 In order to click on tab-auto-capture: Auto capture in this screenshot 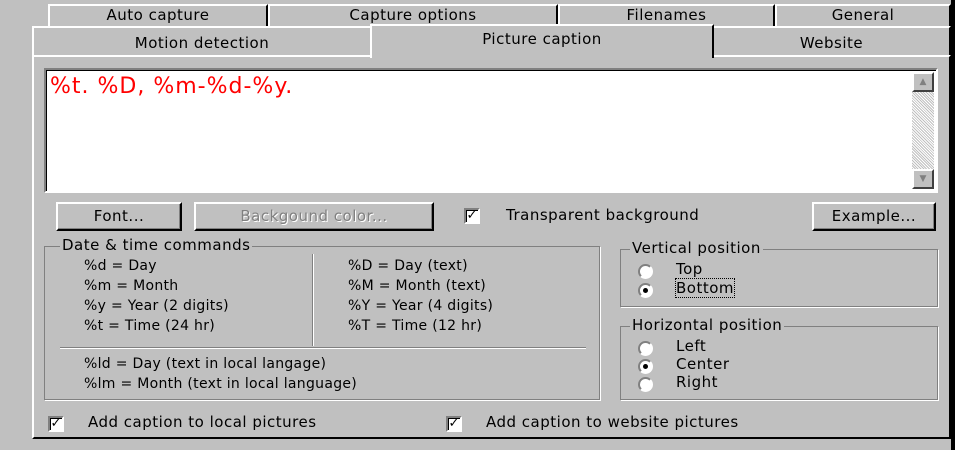, I will do `click(158, 15)`.